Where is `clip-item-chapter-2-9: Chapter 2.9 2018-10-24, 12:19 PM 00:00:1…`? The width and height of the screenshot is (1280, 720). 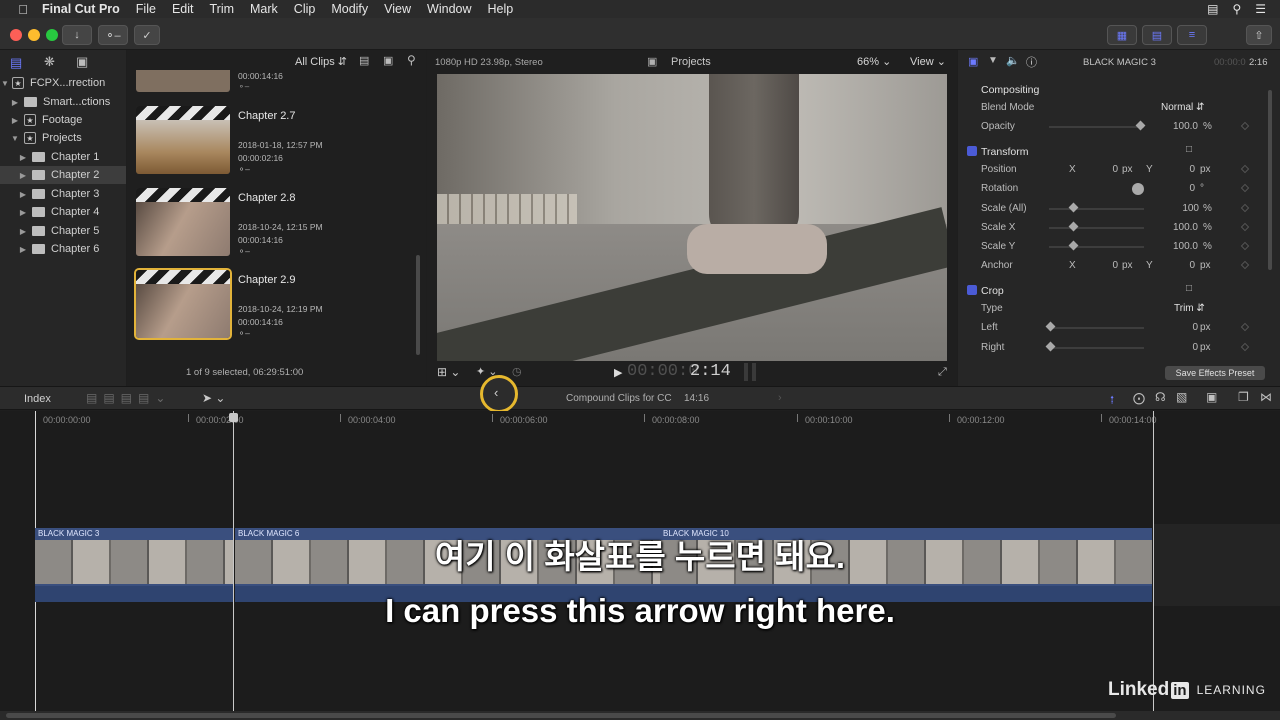 clip-item-chapter-2-9: Chapter 2.9 2018-10-24, 12:19 PM 00:00:1… is located at coordinates (275, 305).